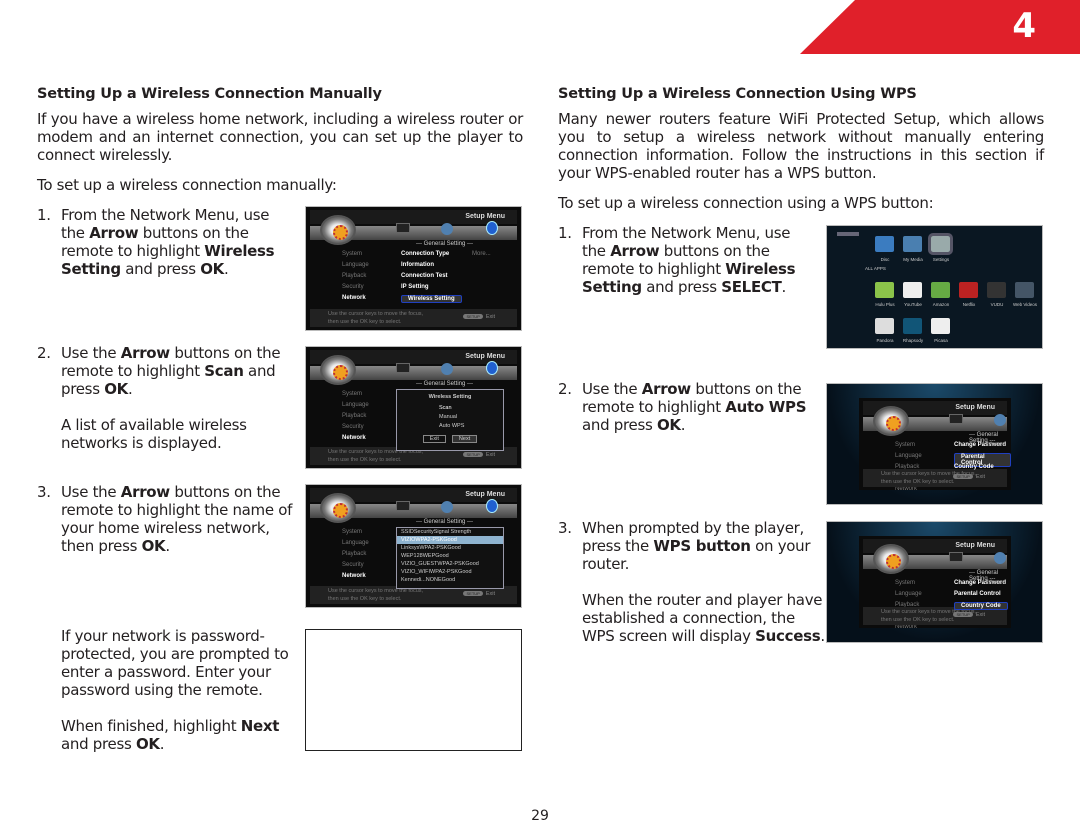 Image resolution: width=1080 pixels, height=834 pixels. Describe the element at coordinates (353, 565) in the screenshot. I see `menu-item-security: Security` at that location.